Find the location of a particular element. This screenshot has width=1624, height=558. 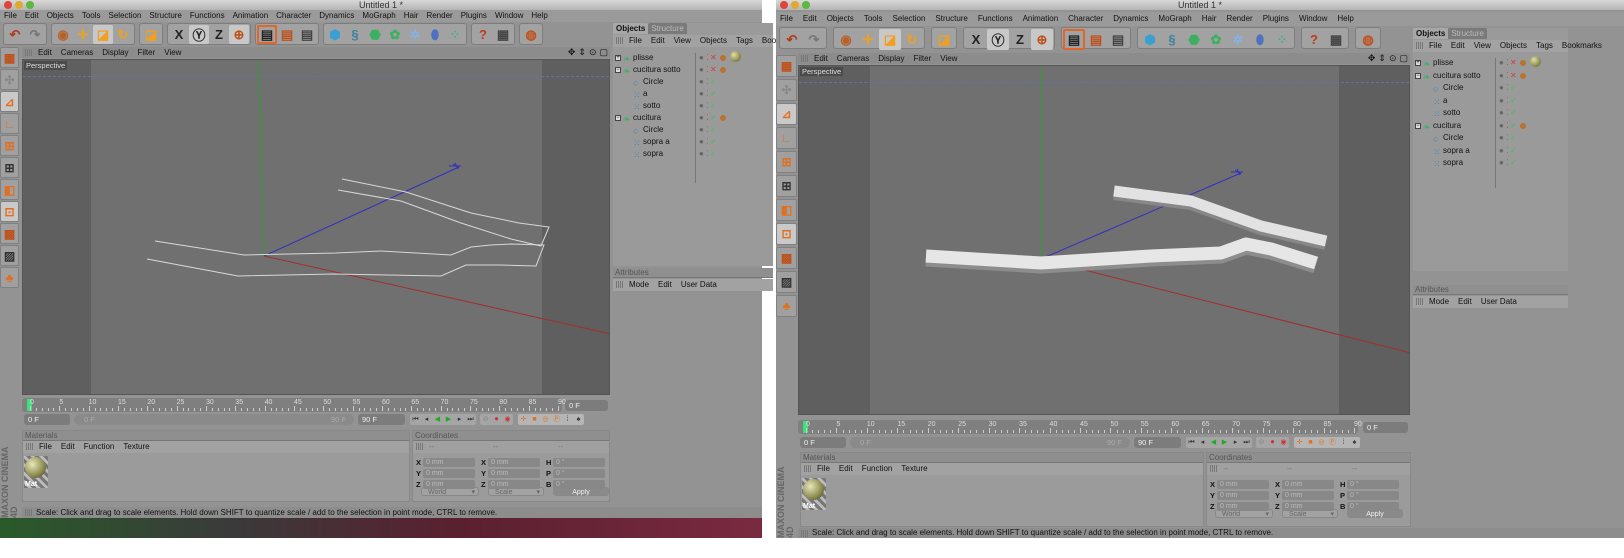

axis-mode-button: ∟ is located at coordinates (786, 138).